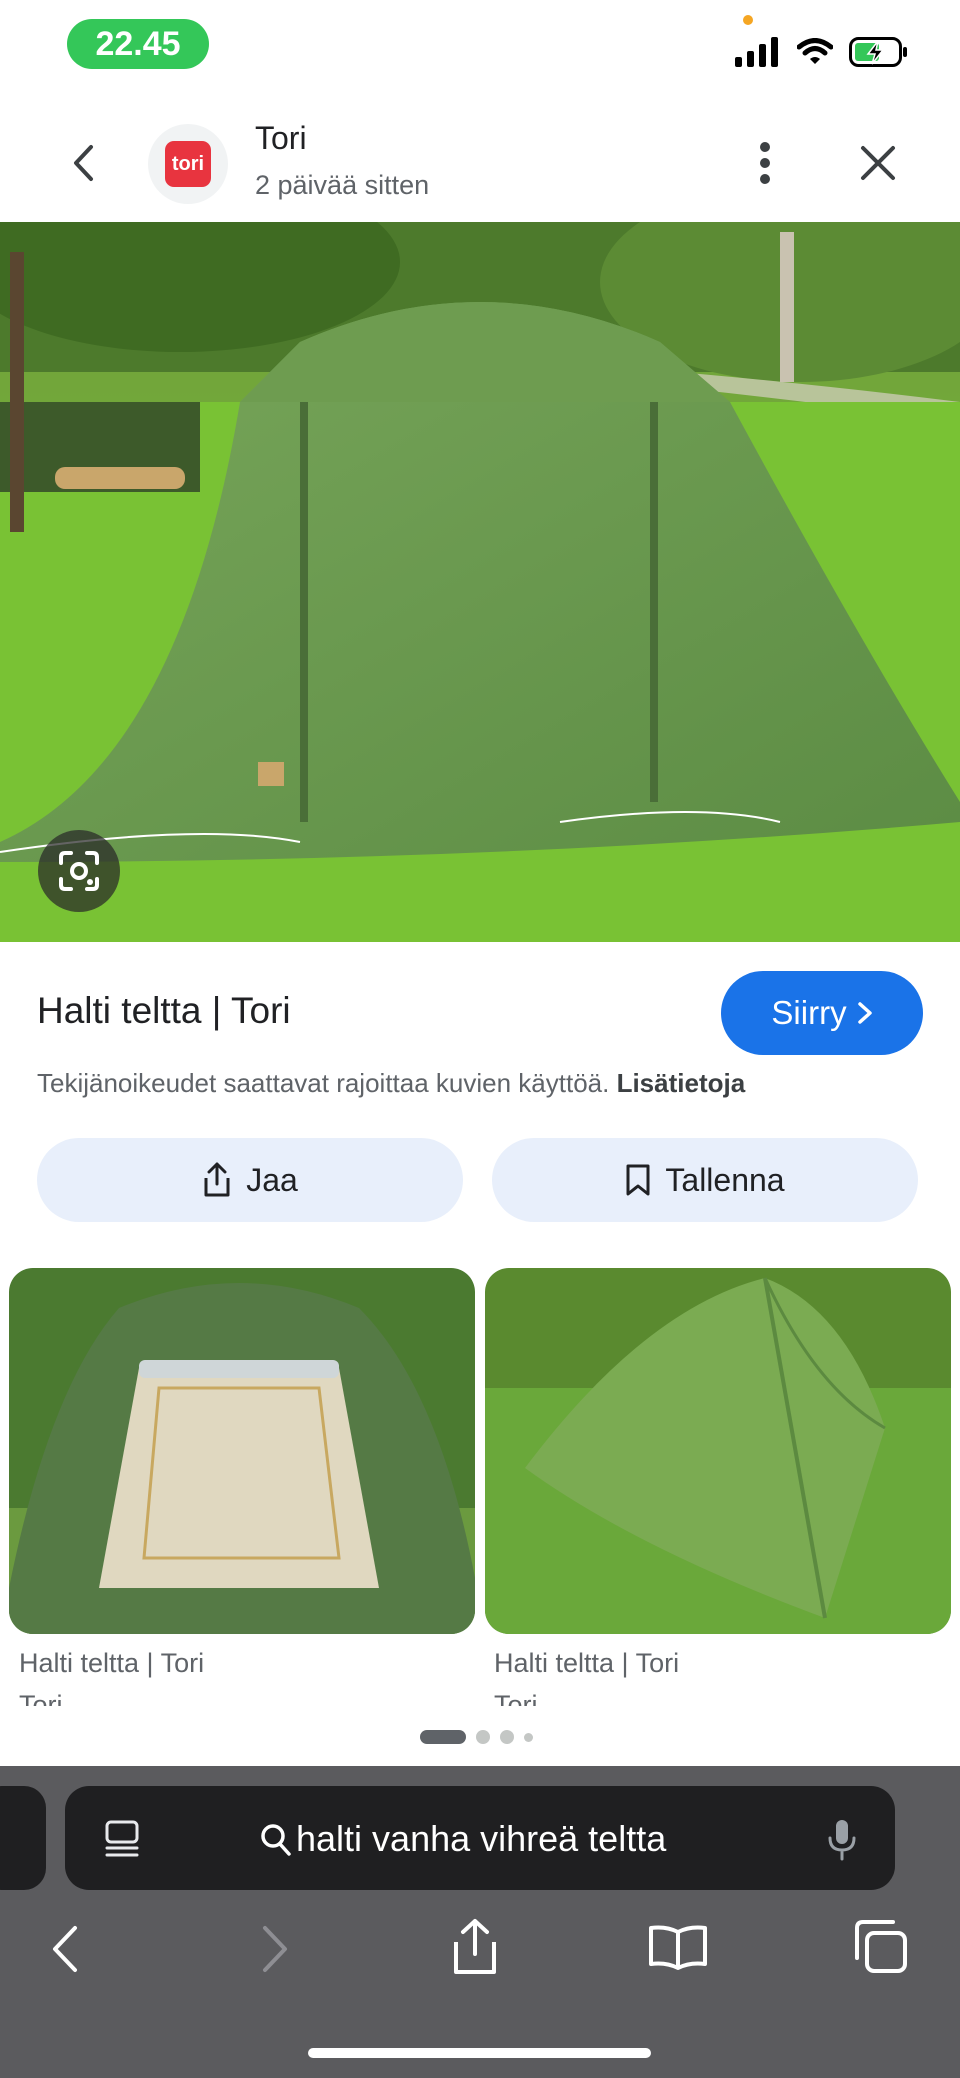 The width and height of the screenshot is (960, 2078). I want to click on more-options-button, so click(765, 162).